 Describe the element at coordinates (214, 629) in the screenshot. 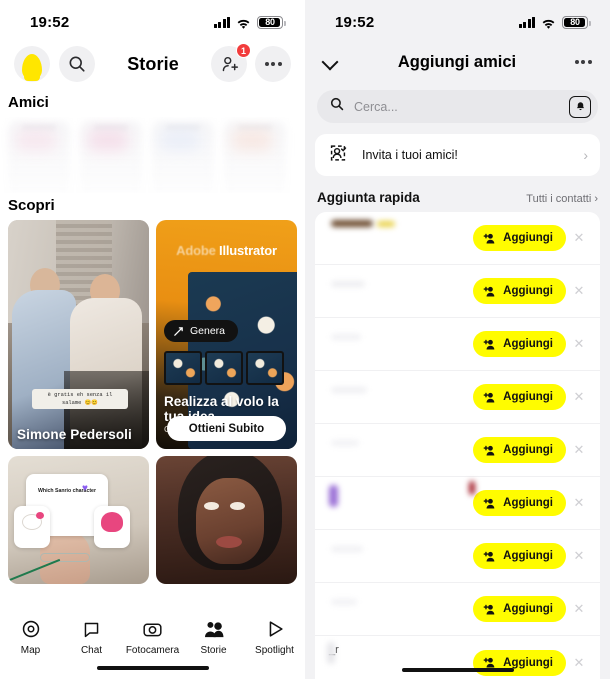

I see `stories-people-icon` at that location.